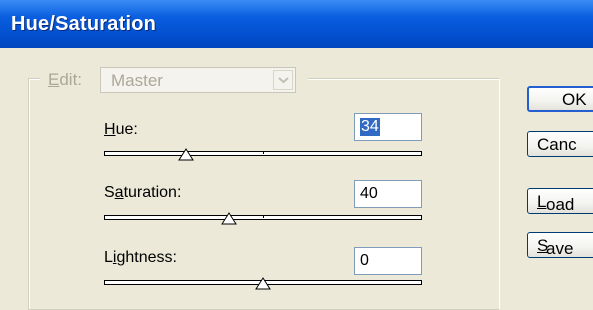 This screenshot has height=310, width=593. I want to click on chevron-down-icon, so click(283, 80).